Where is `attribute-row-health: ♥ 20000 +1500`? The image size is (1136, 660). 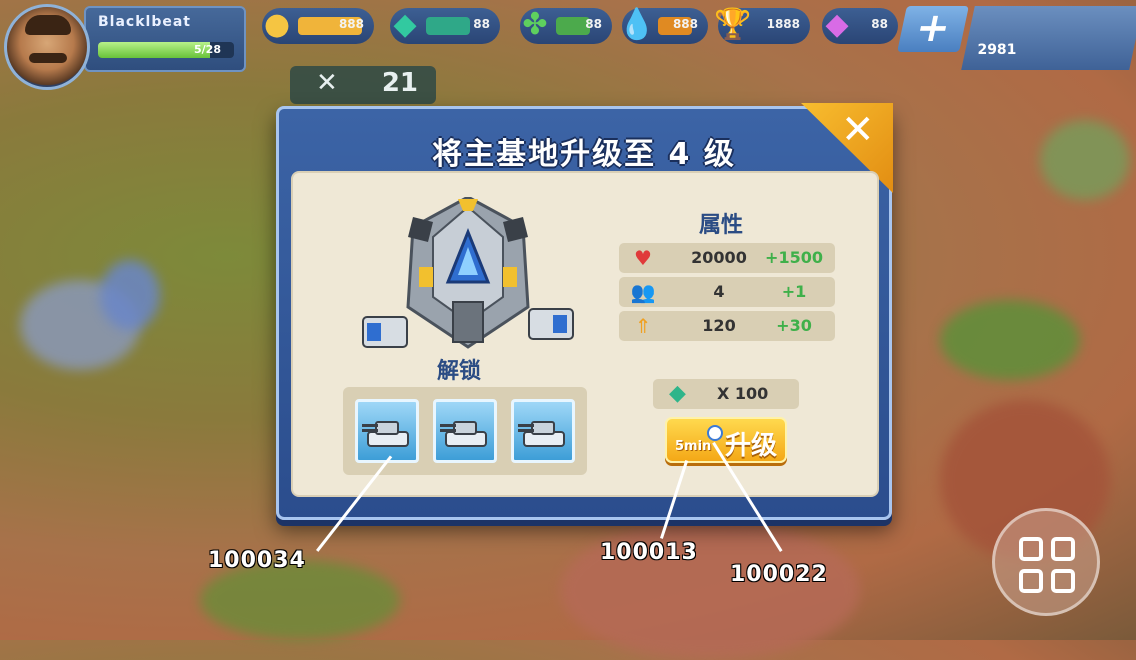
attribute-row-health: ♥ 20000 +1500 is located at coordinates (727, 258).